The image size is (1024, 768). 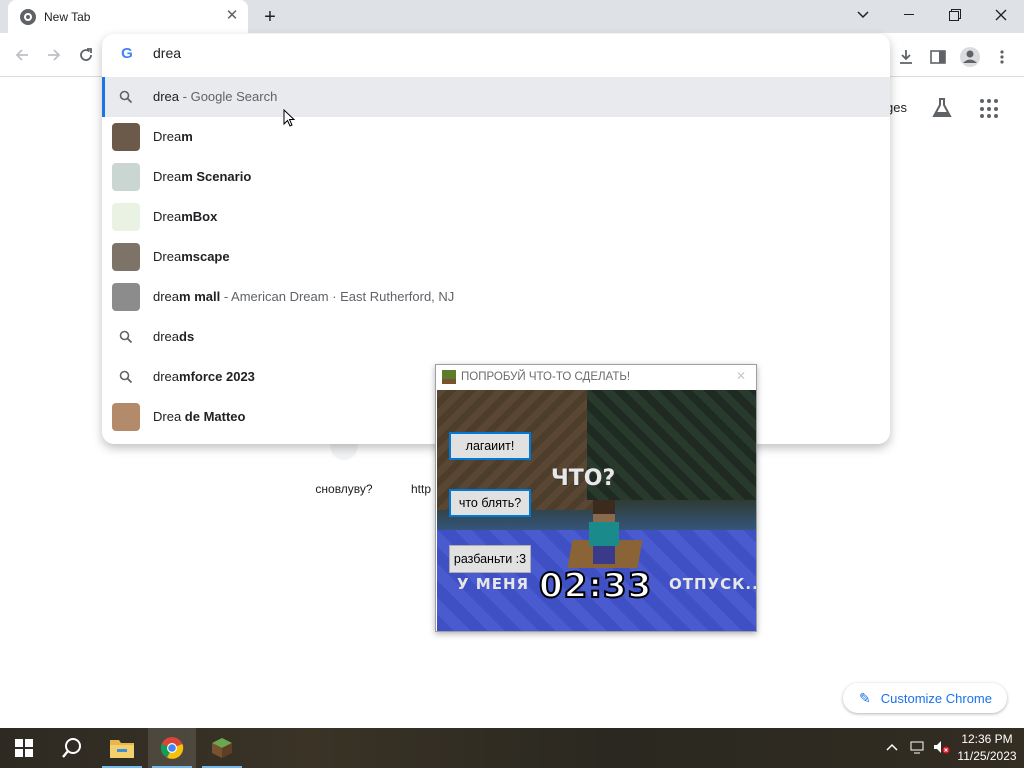 I want to click on thumbnail-dream-scenario, so click(x=126, y=177).